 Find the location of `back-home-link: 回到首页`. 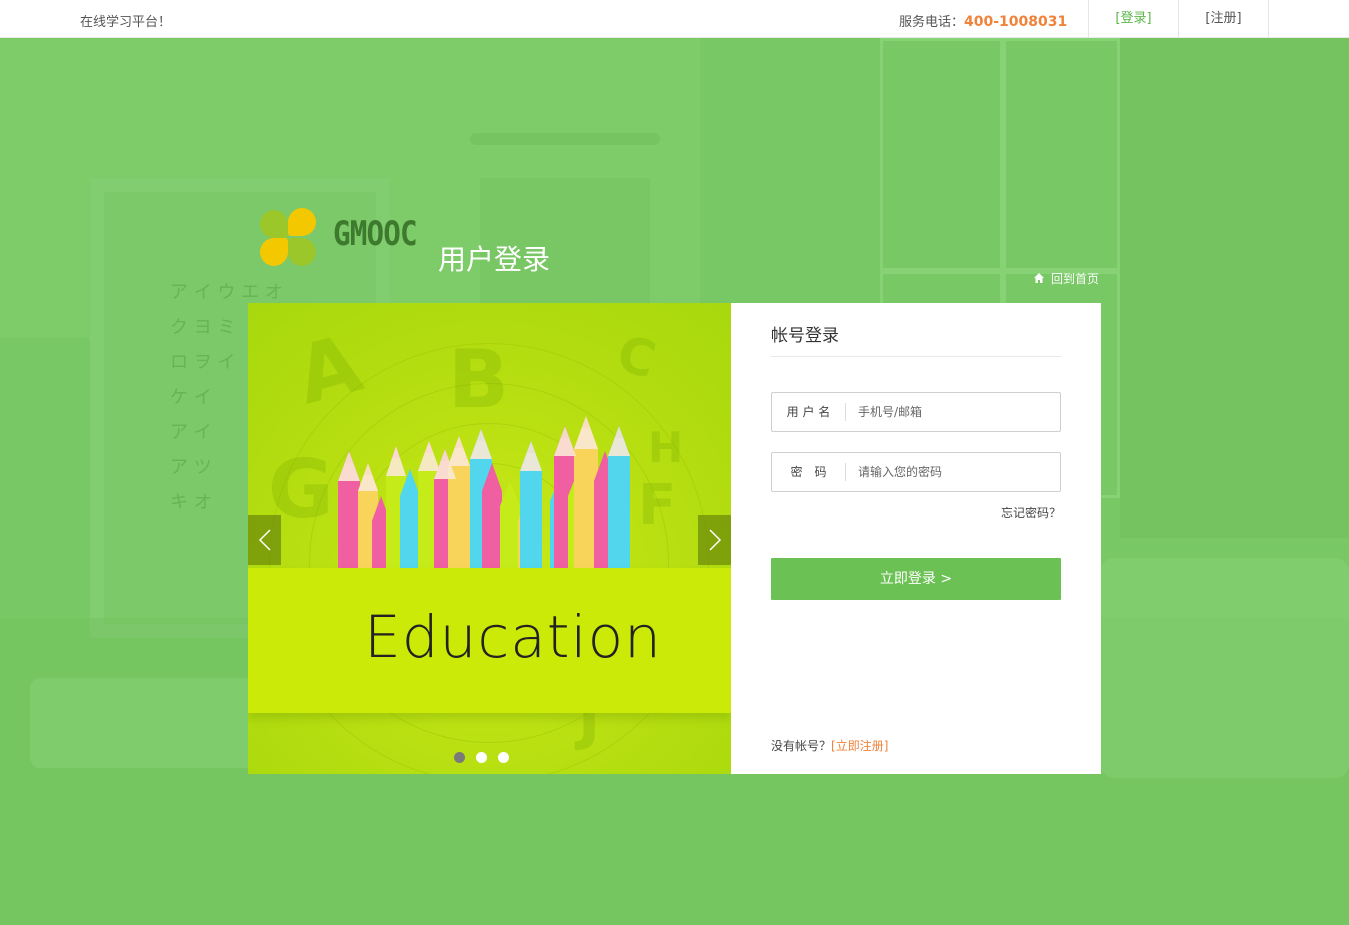

back-home-link: 回到首页 is located at coordinates (1066, 278).